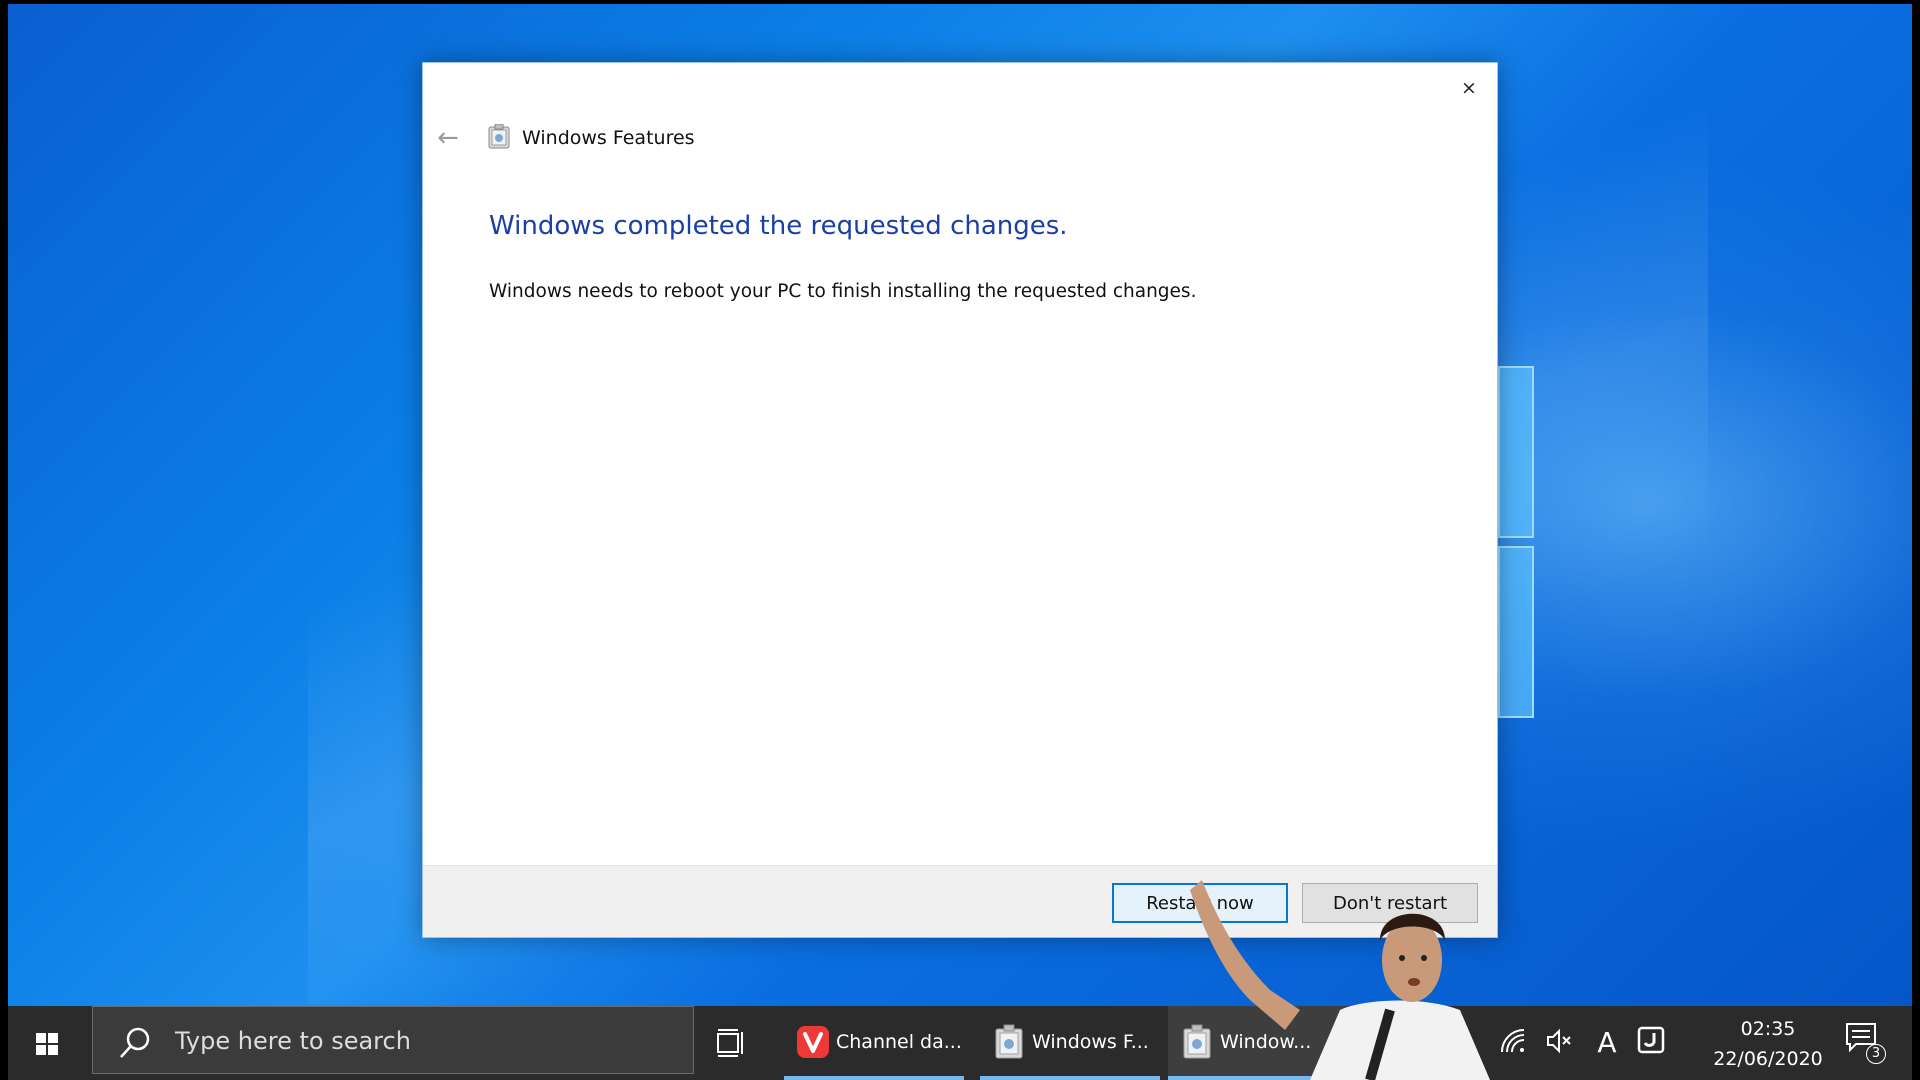  I want to click on task-view-button, so click(732, 1043).